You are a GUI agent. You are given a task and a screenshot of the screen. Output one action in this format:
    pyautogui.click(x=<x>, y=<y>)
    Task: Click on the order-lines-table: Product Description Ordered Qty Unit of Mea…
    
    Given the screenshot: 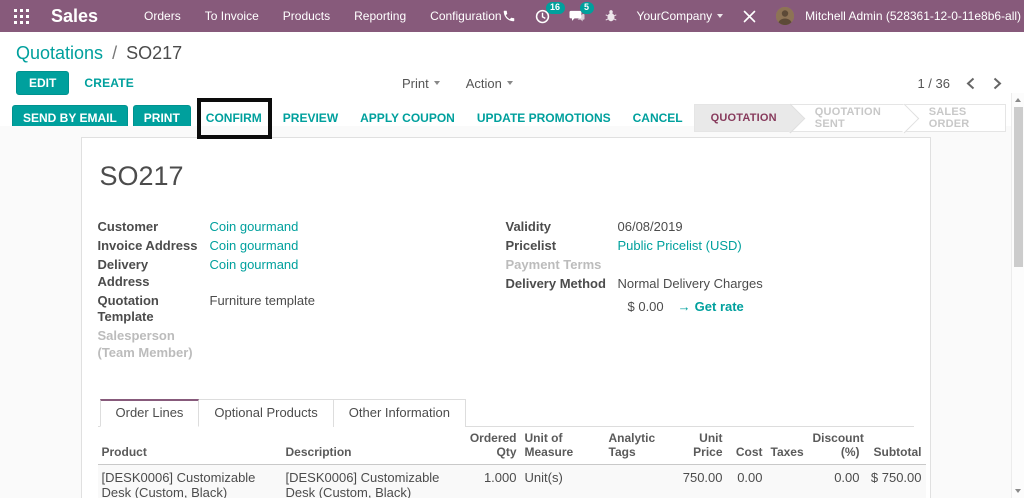 What is the action you would take?
    pyautogui.click(x=511, y=462)
    